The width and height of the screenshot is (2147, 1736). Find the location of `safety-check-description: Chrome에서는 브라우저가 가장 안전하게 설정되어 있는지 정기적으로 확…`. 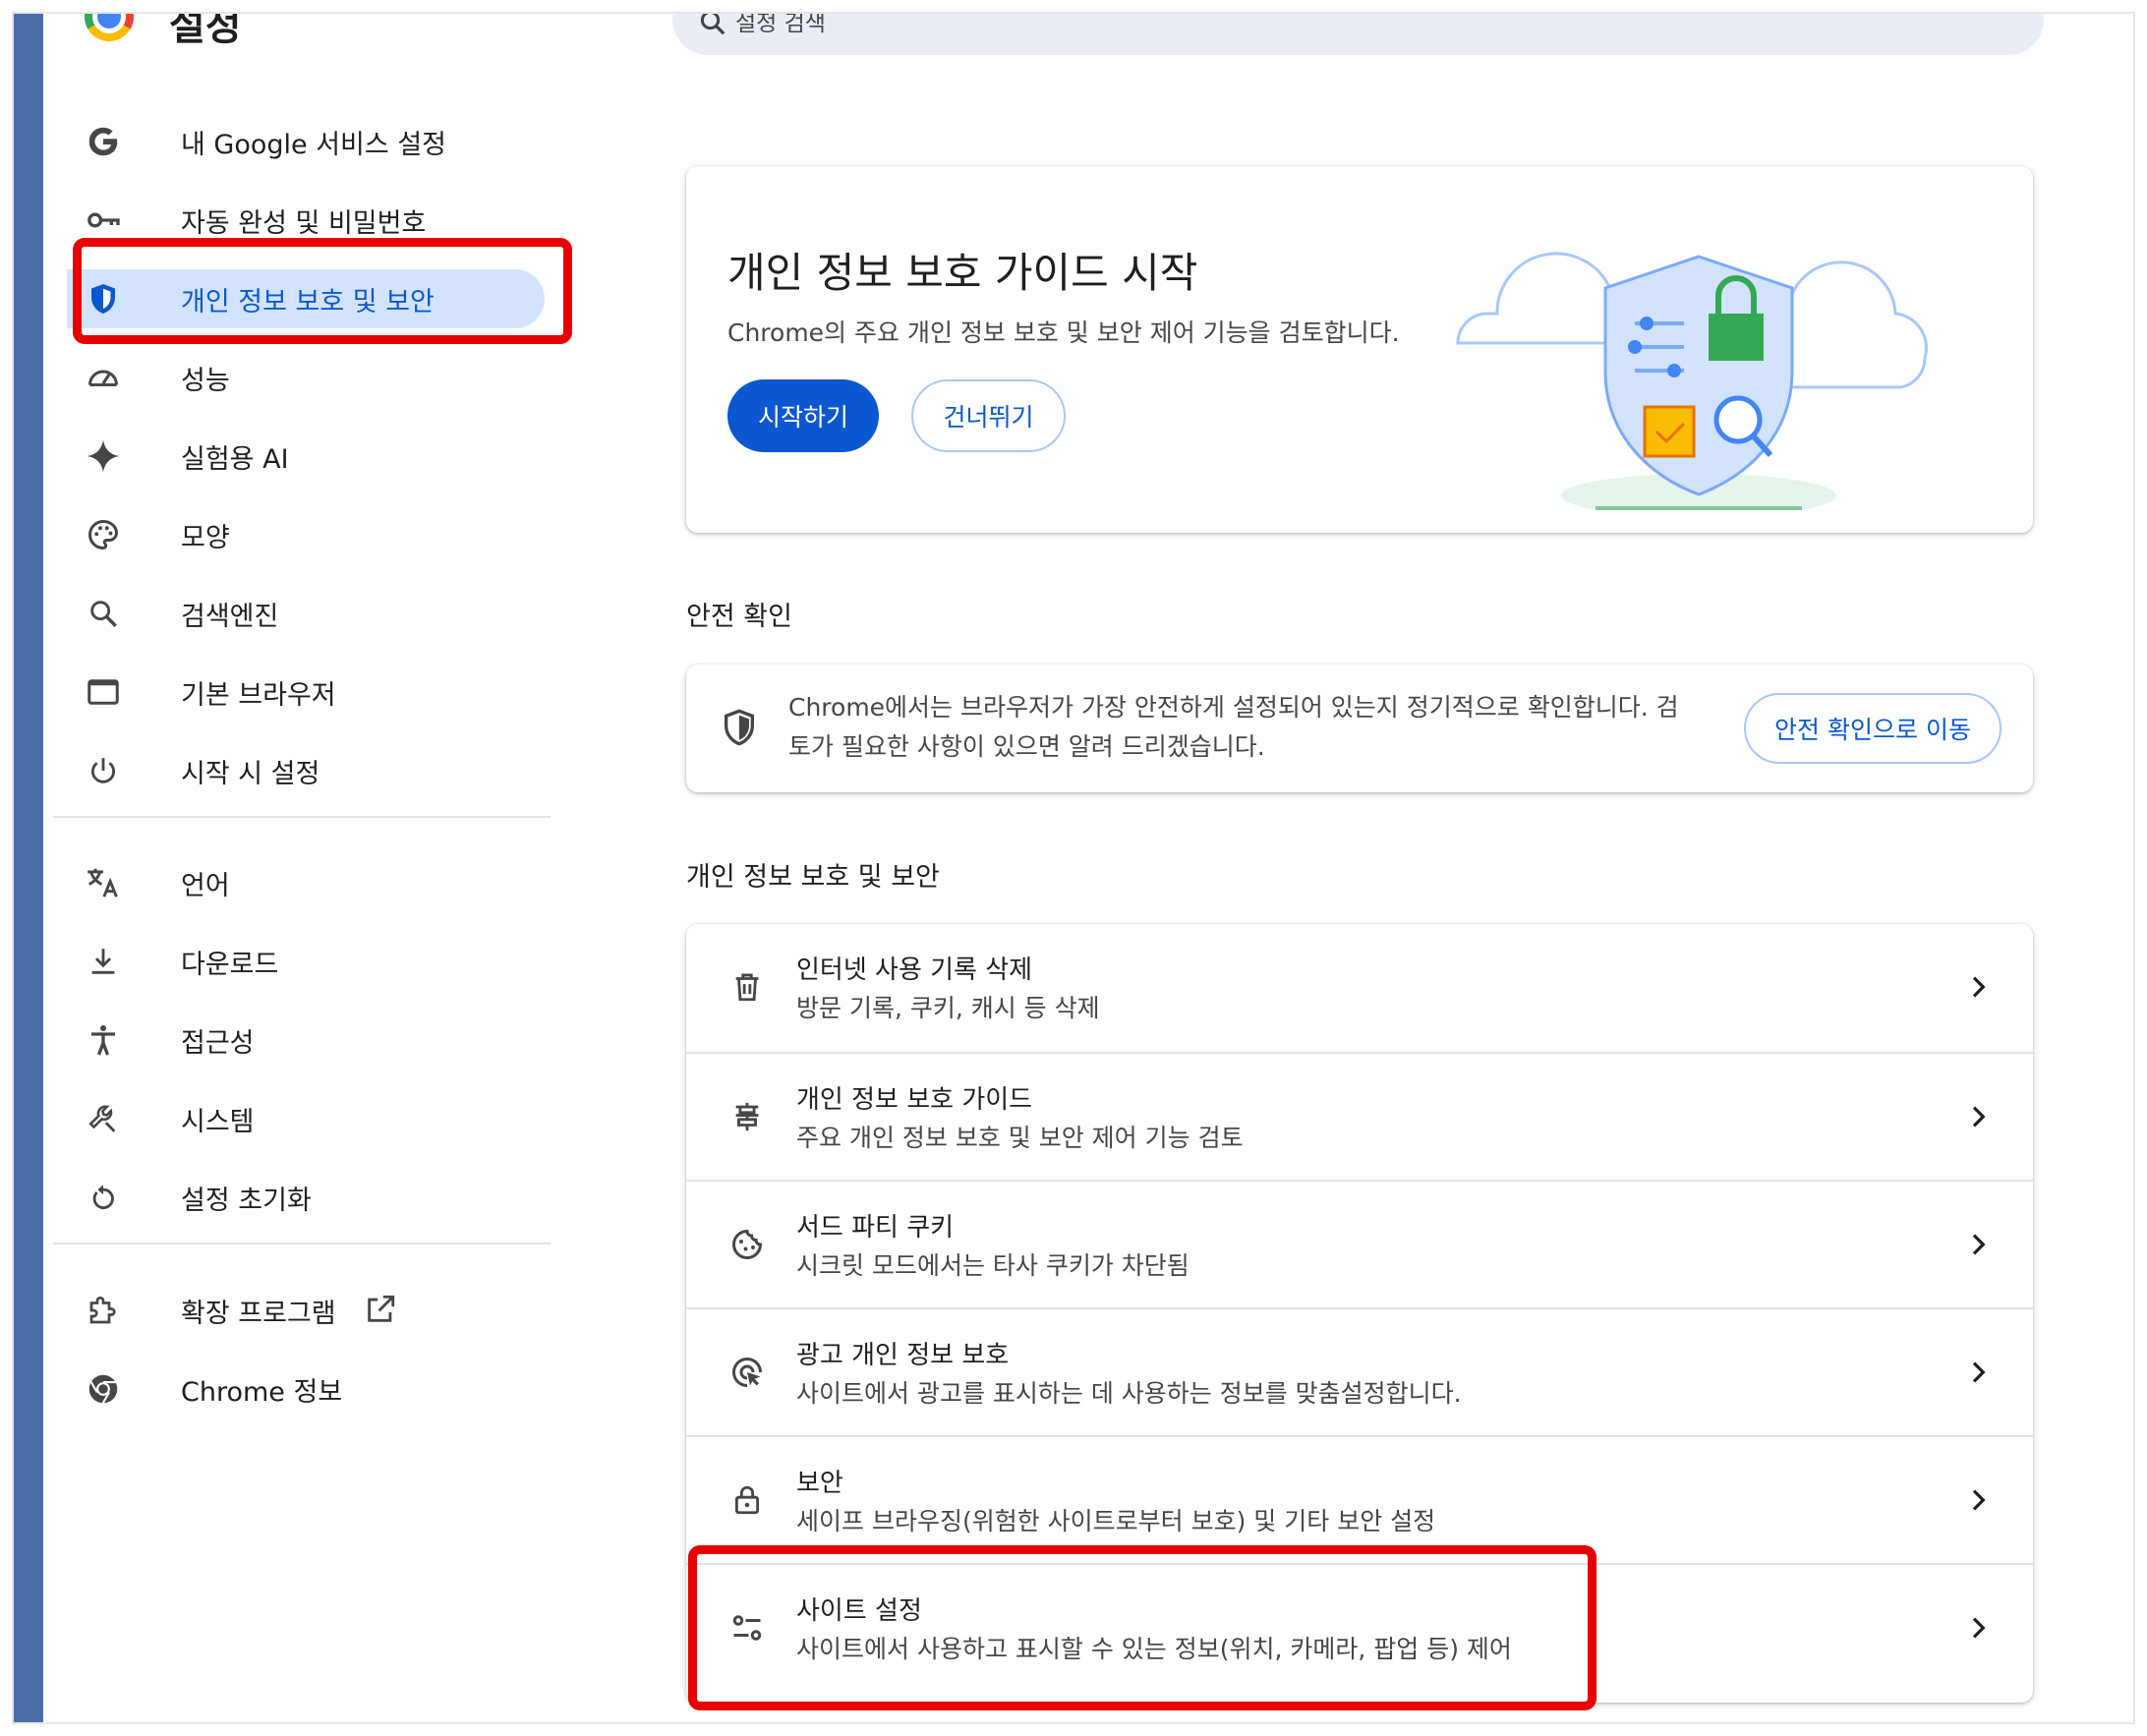

safety-check-description: Chrome에서는 브라우저가 가장 안전하게 설정되어 있는지 정기적으로 확… is located at coordinates (1233, 727).